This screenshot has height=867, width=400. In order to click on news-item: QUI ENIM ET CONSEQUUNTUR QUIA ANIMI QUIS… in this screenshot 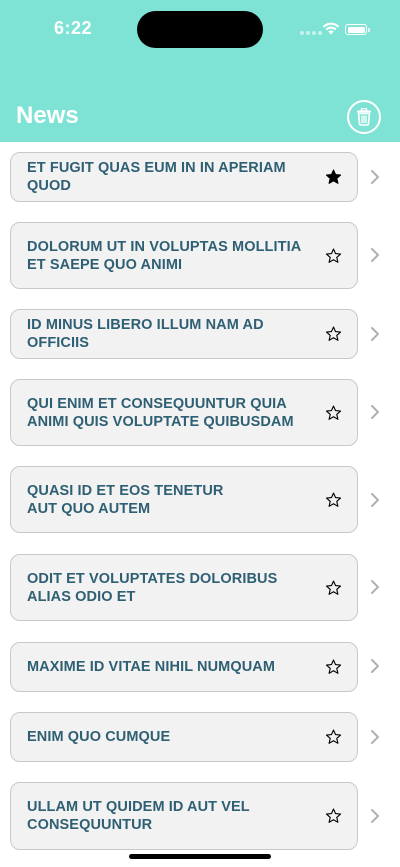, I will do `click(184, 412)`.